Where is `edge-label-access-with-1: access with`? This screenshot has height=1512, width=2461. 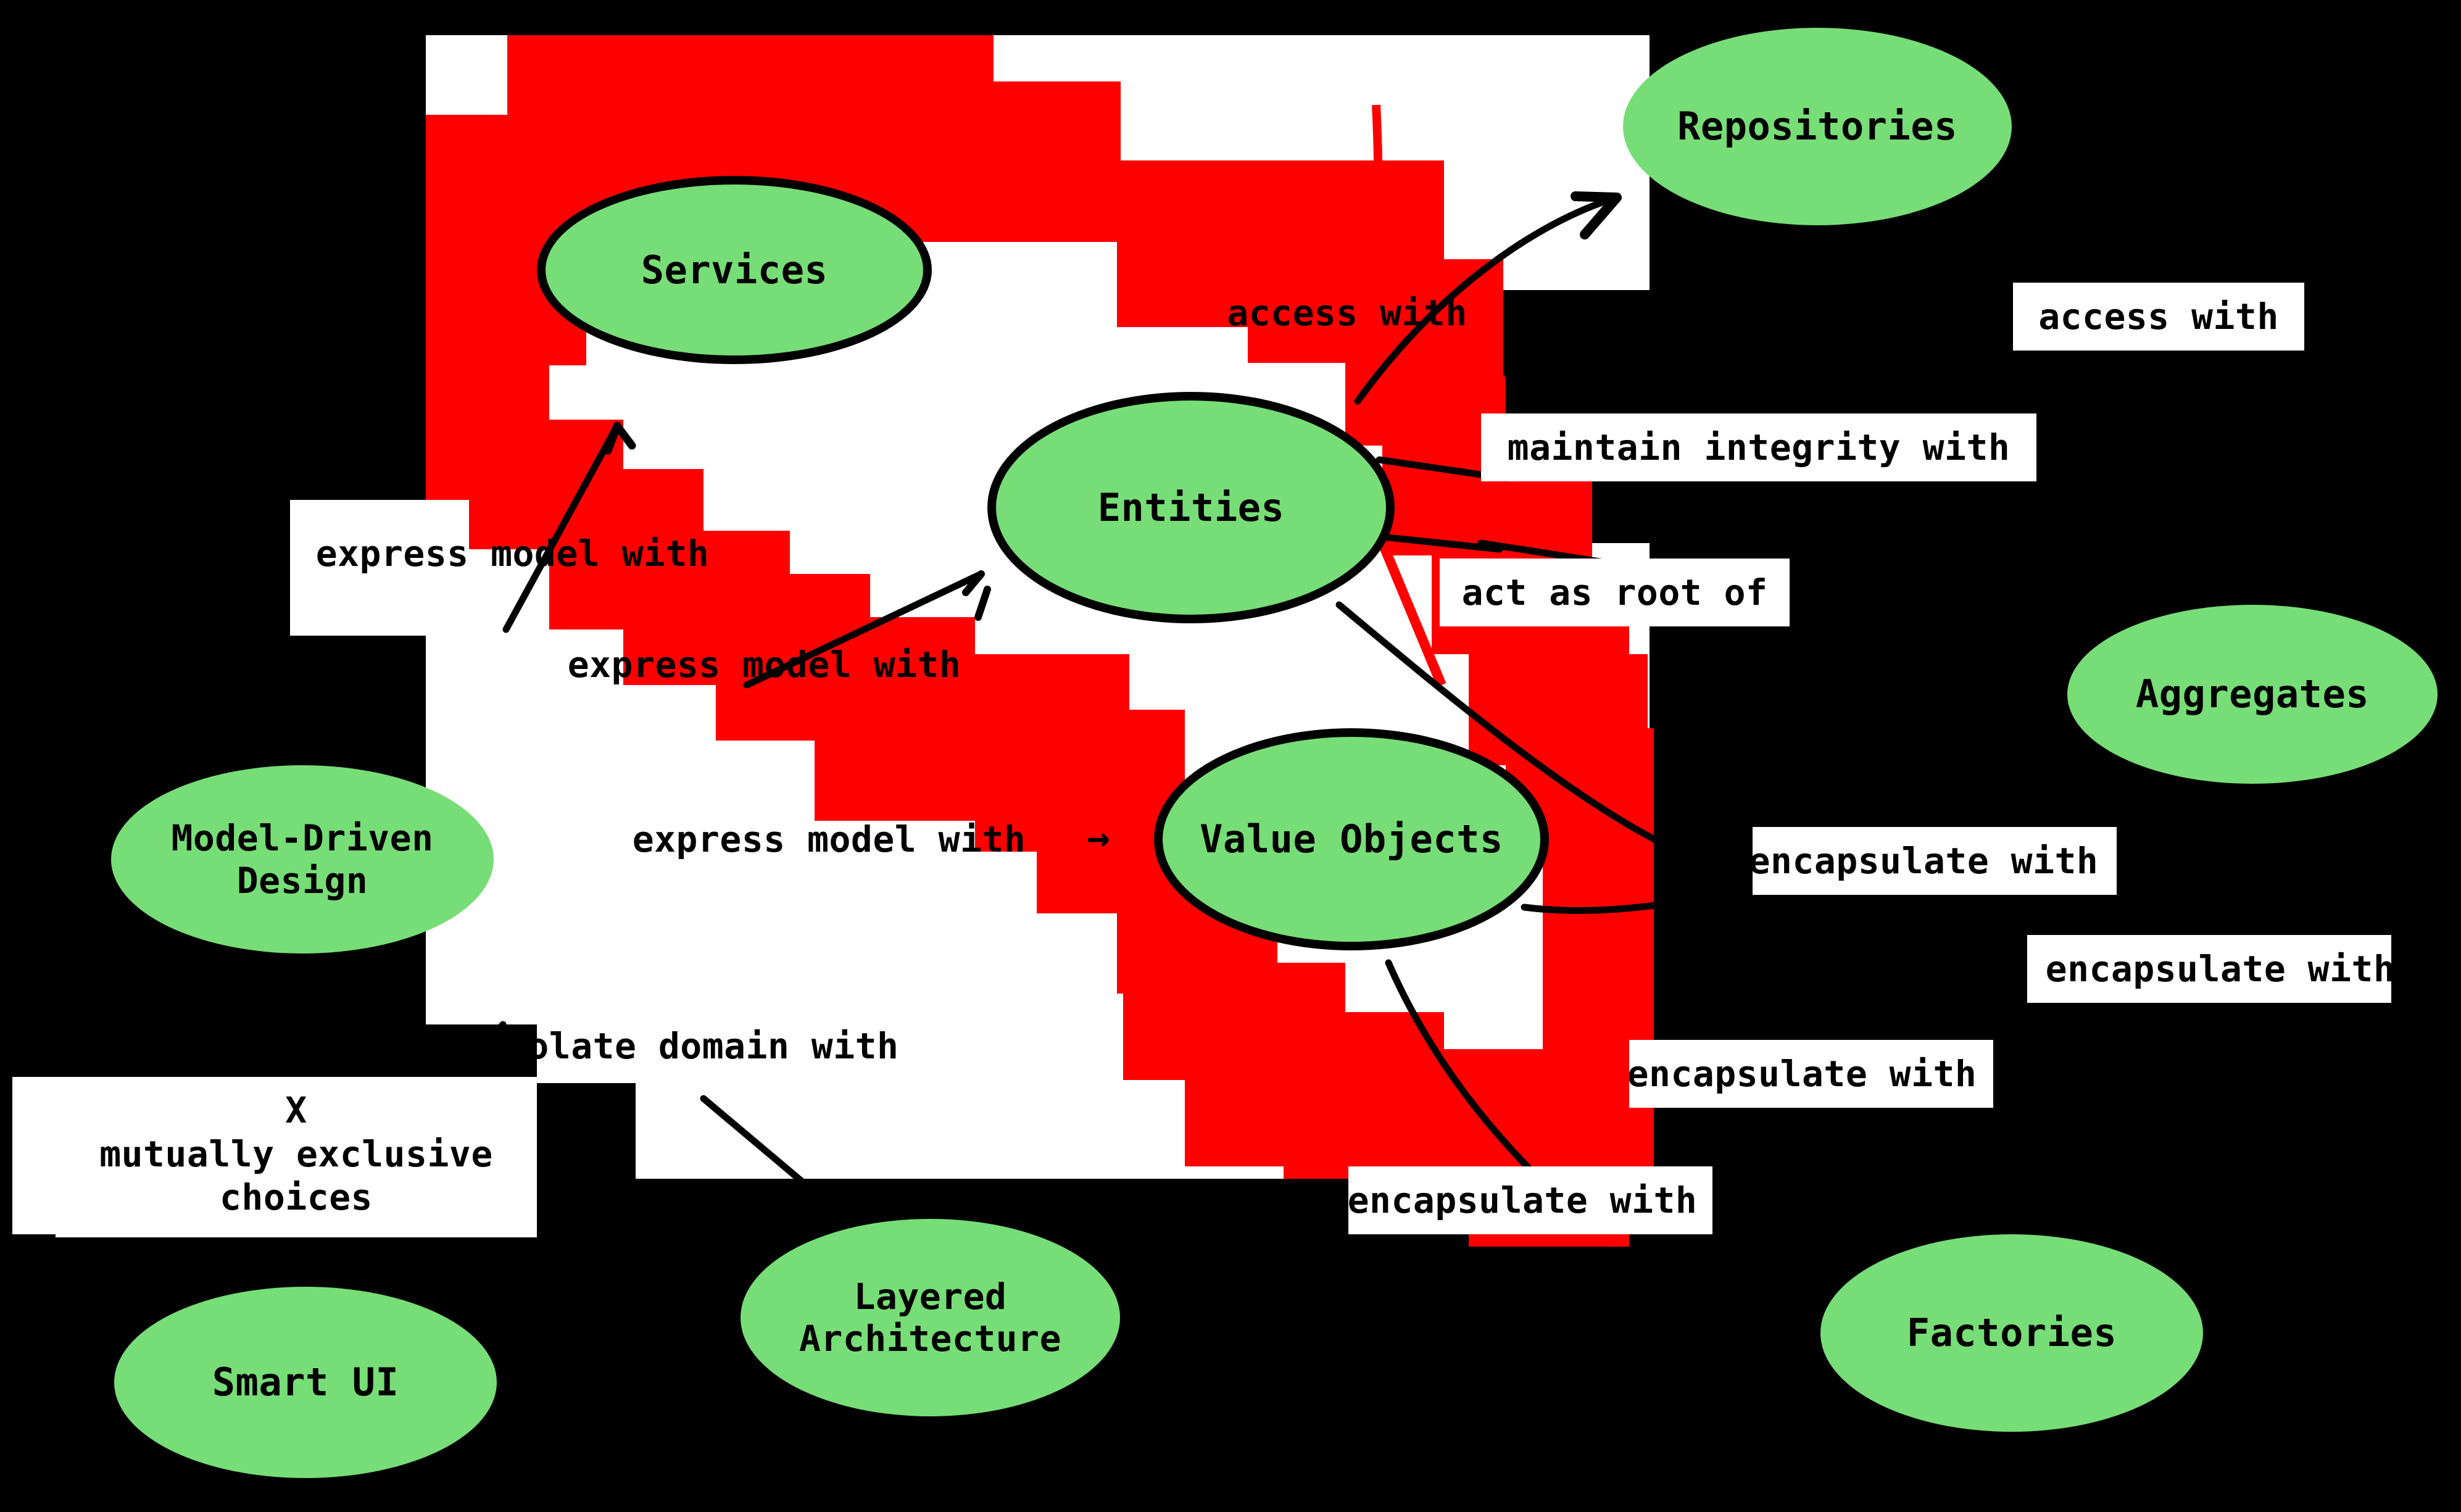
edge-label-access-with-1: access with is located at coordinates (1347, 313).